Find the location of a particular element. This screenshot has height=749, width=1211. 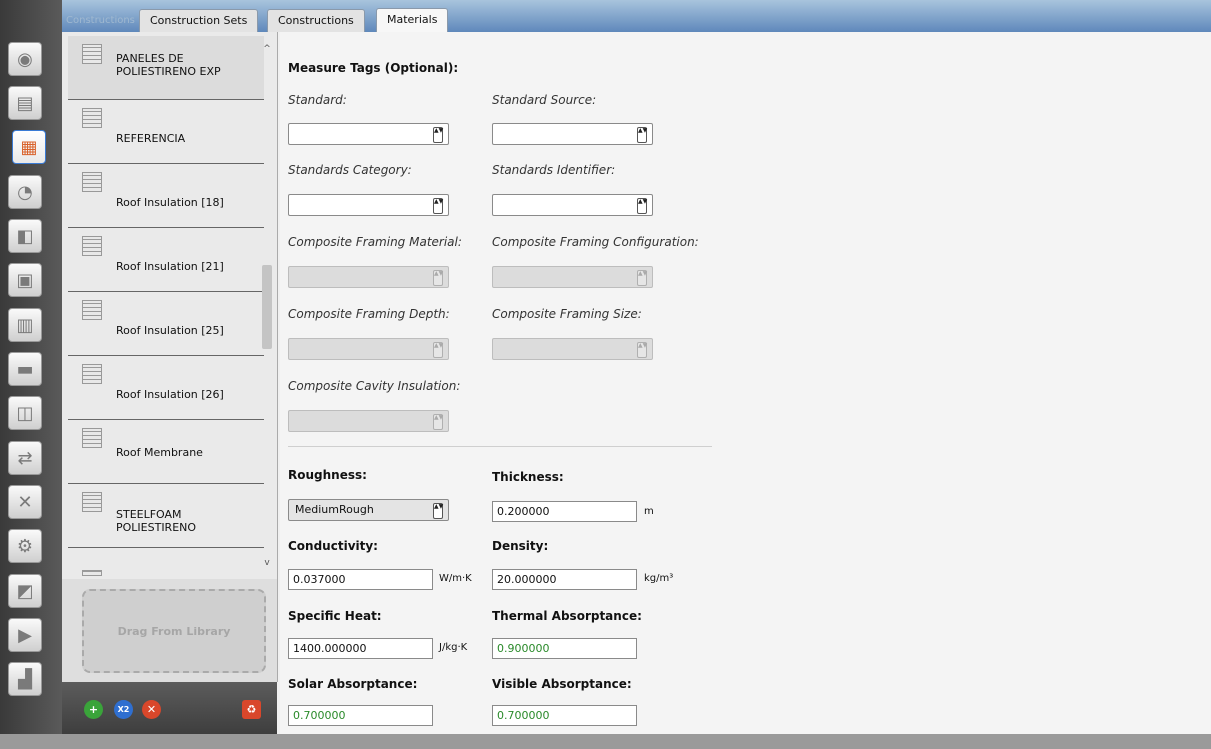

geometry-icon: ▣ is located at coordinates (25, 280).